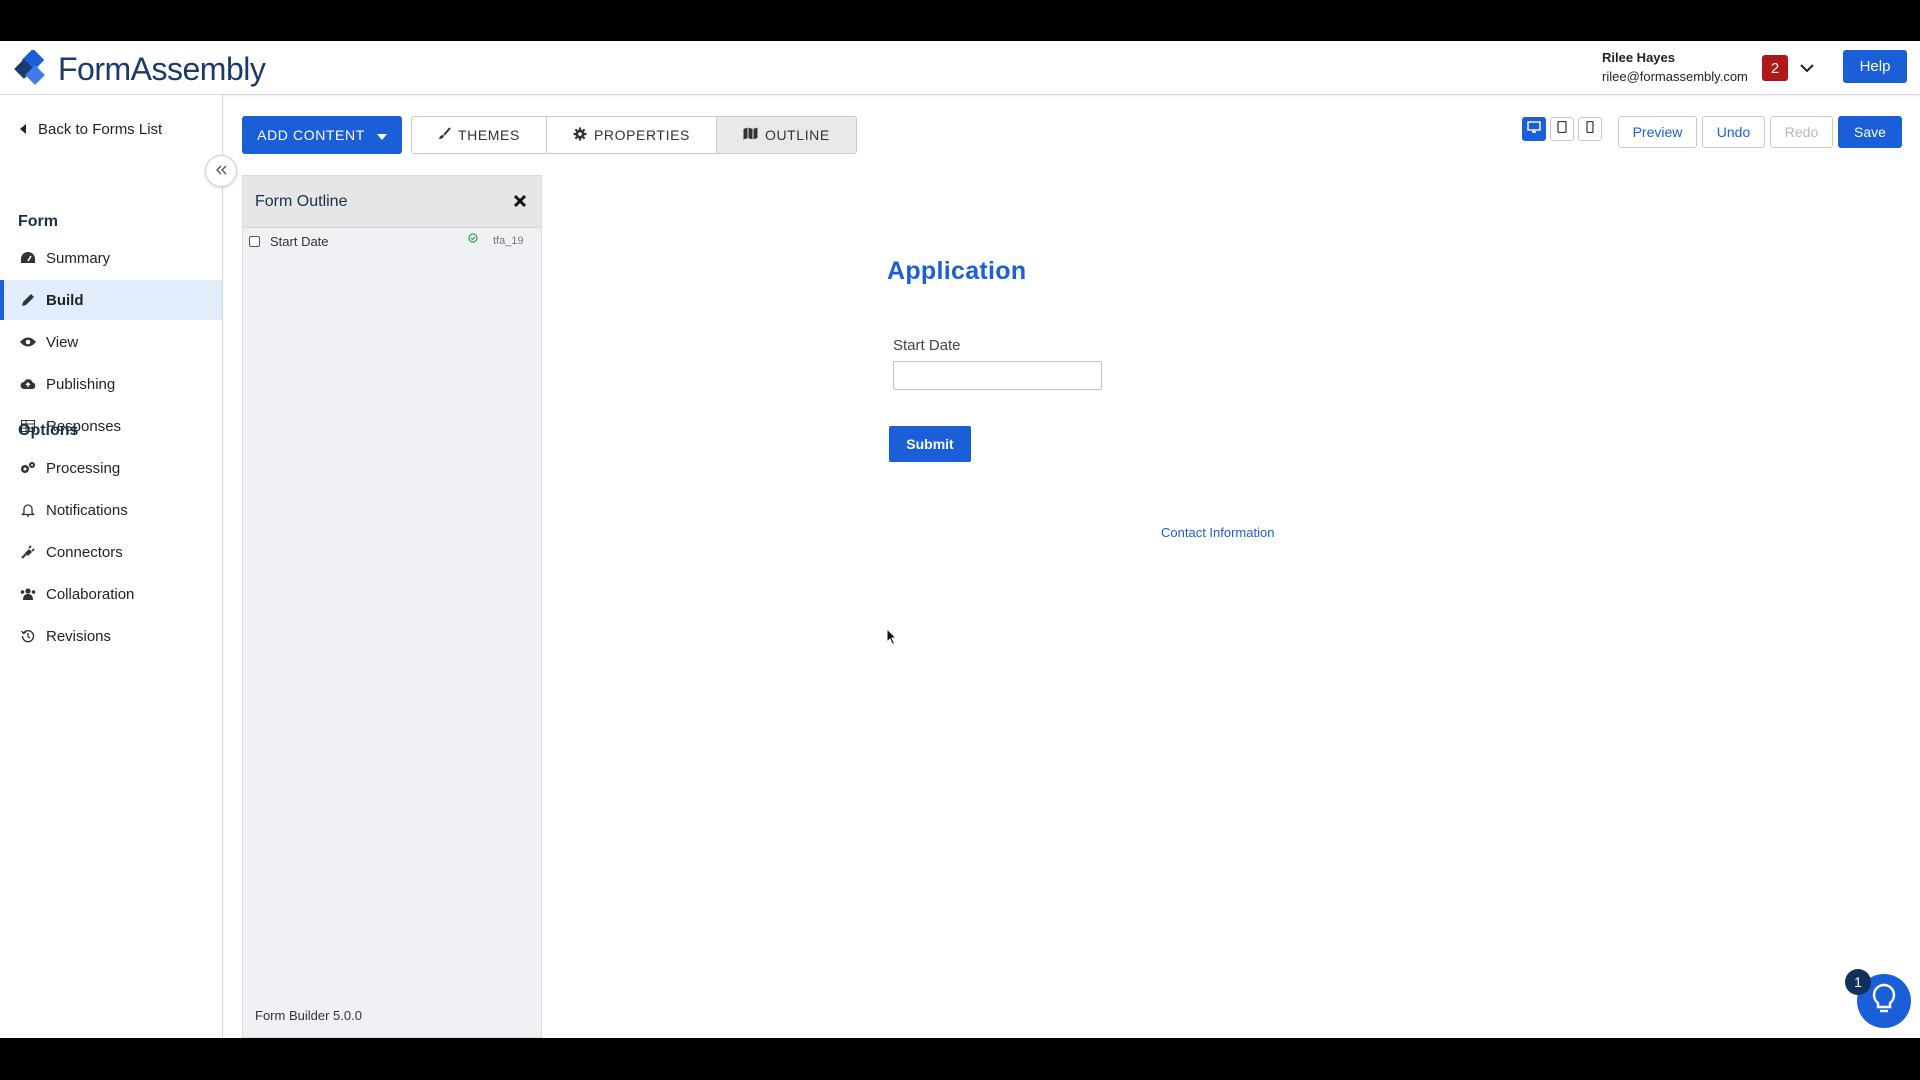  Describe the element at coordinates (1875, 66) in the screenshot. I see `help-button: Help` at that location.